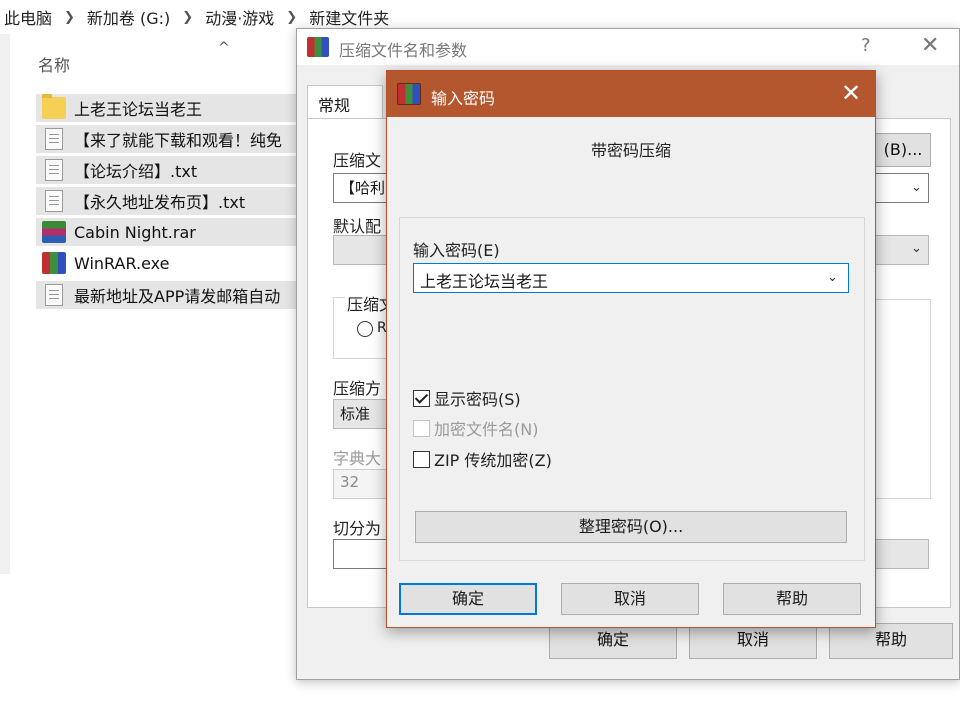 The image size is (960, 712). Describe the element at coordinates (357, 388) in the screenshot. I see `compression-method-label: 压缩方` at that location.